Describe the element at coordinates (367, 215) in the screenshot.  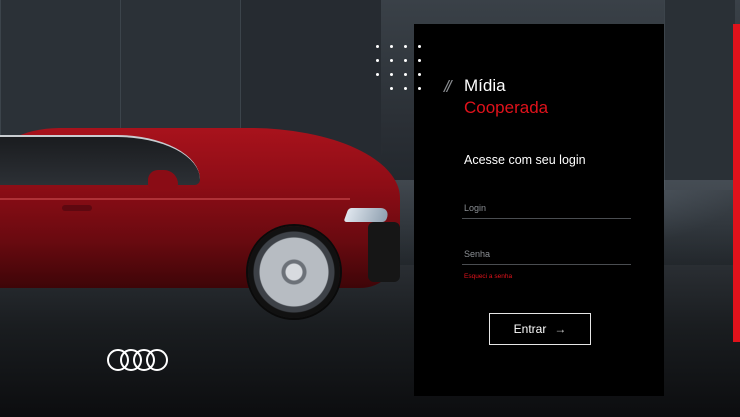
I see `car-headlight` at that location.